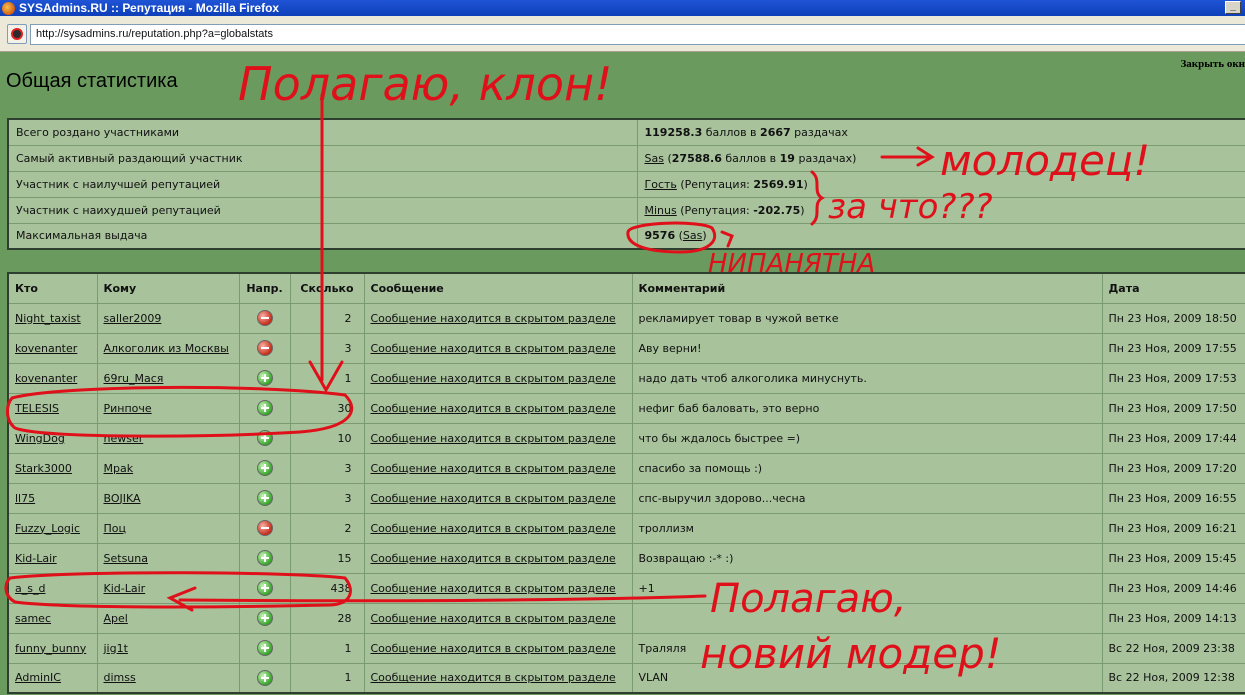 This screenshot has height=695, width=1245. I want to click on to-link: Setsuna, so click(126, 558).